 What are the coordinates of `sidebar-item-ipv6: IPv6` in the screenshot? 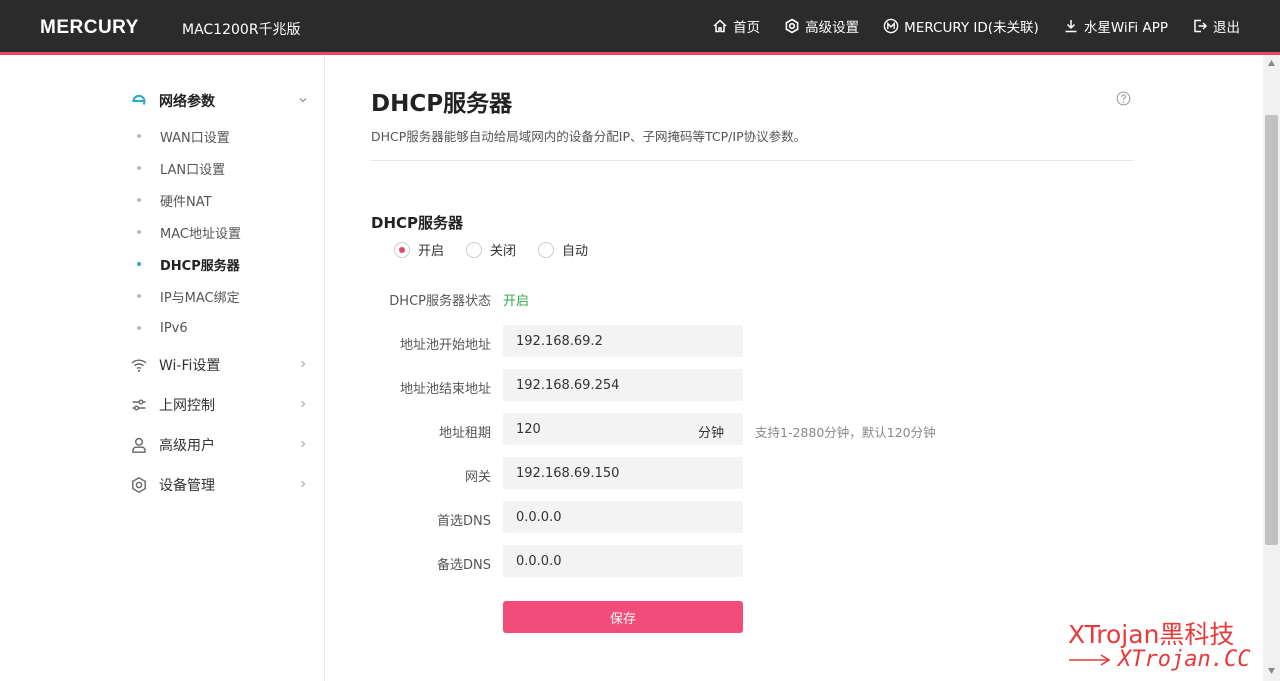 It's located at (162, 328).